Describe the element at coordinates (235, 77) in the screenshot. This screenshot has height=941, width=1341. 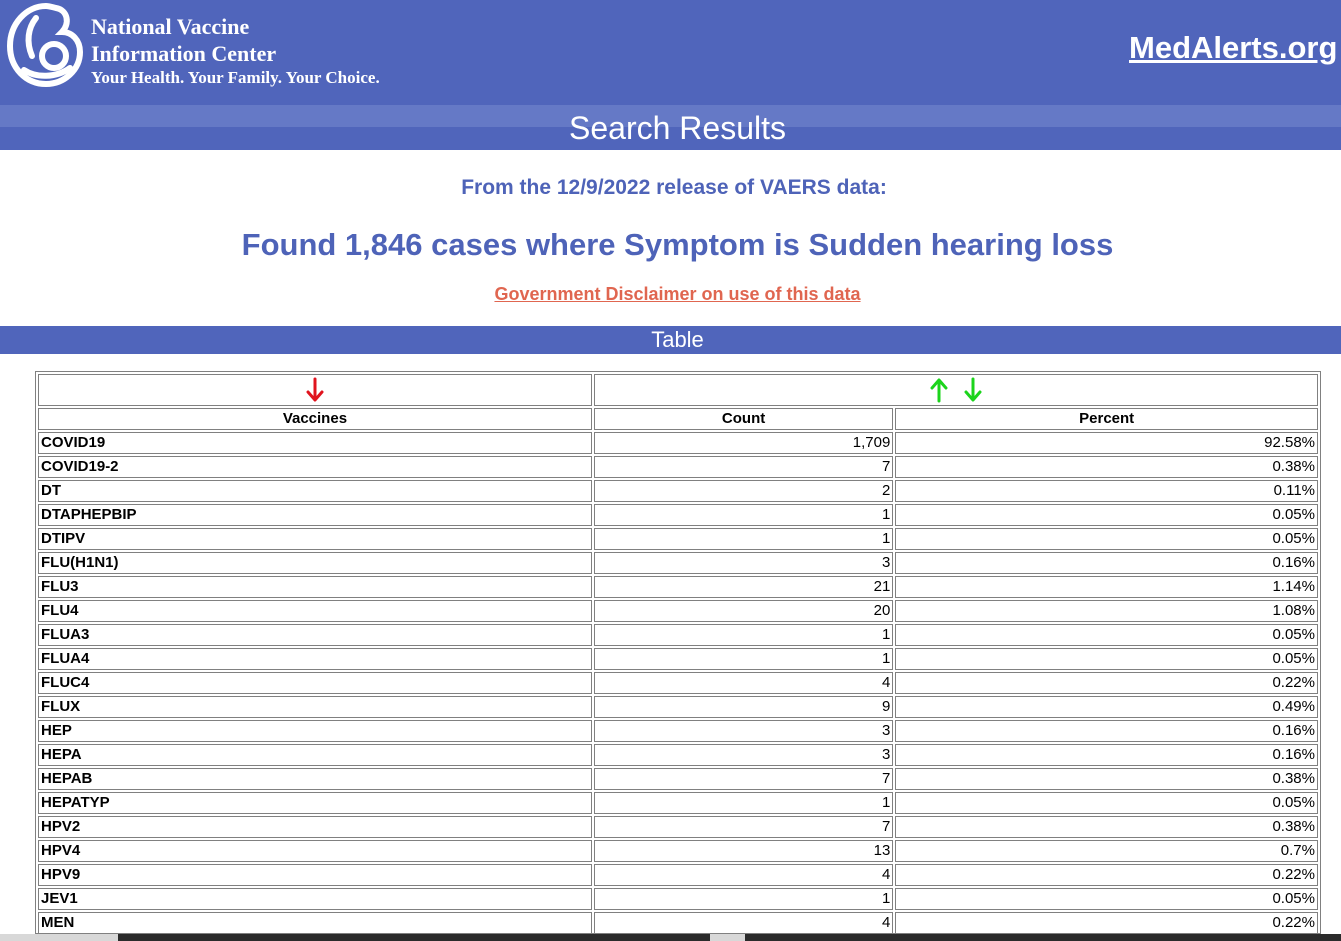
I see `org-tagline: Your Health. Your Family. Your Choice.` at that location.